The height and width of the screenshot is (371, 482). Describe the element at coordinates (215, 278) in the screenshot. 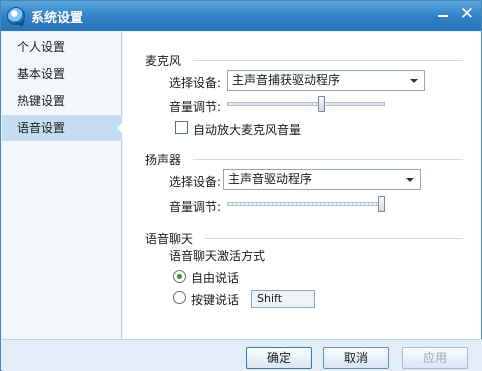

I see `free-talk-label: 自由说话` at that location.